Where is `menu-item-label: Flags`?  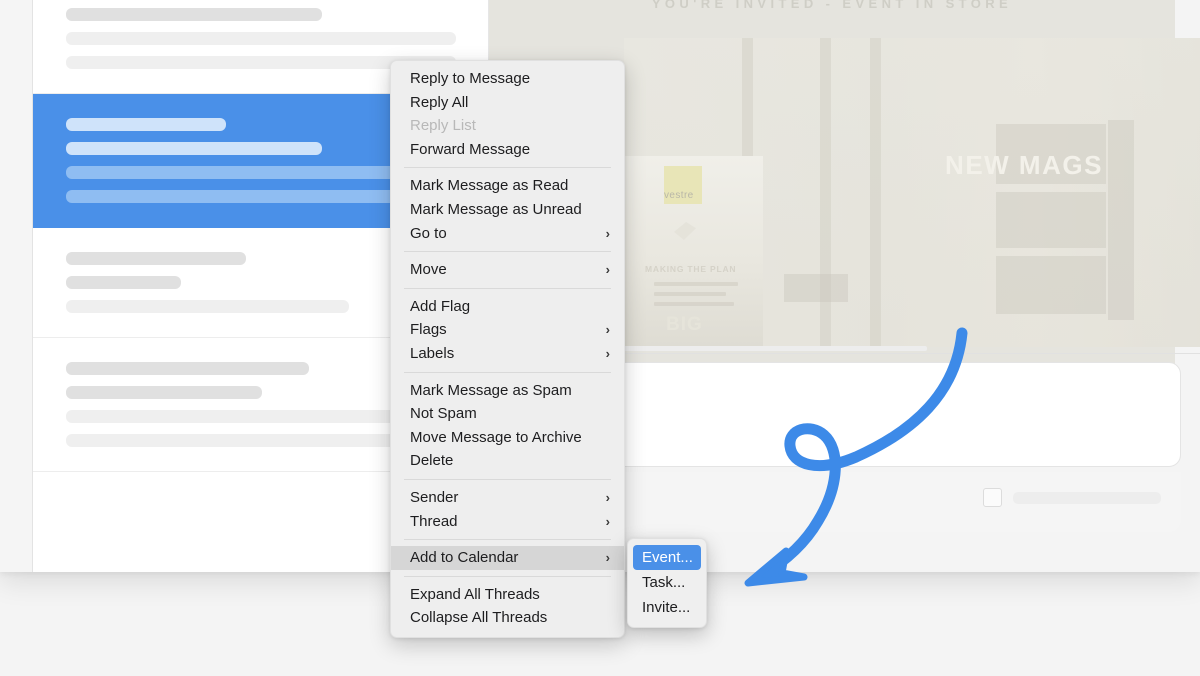
menu-item-label: Flags is located at coordinates (428, 330).